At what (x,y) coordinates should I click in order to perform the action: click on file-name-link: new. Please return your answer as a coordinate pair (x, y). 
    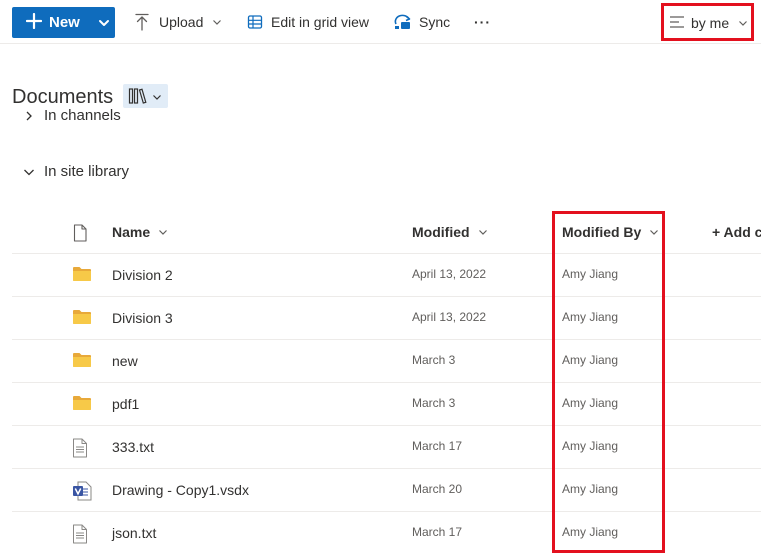
    Looking at the image, I should click on (125, 361).